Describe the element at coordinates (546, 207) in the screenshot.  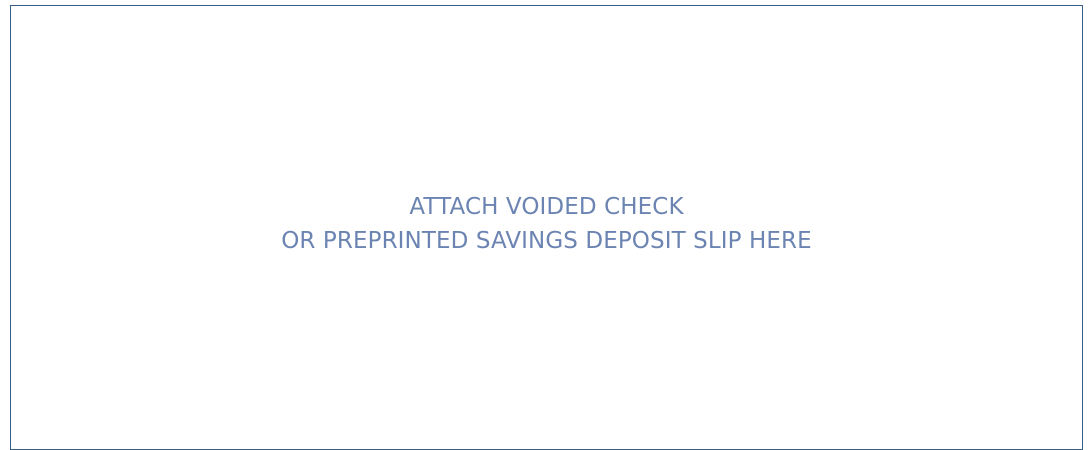
I see `instruction-line-1: ATTACH VOIDED CHECK` at that location.